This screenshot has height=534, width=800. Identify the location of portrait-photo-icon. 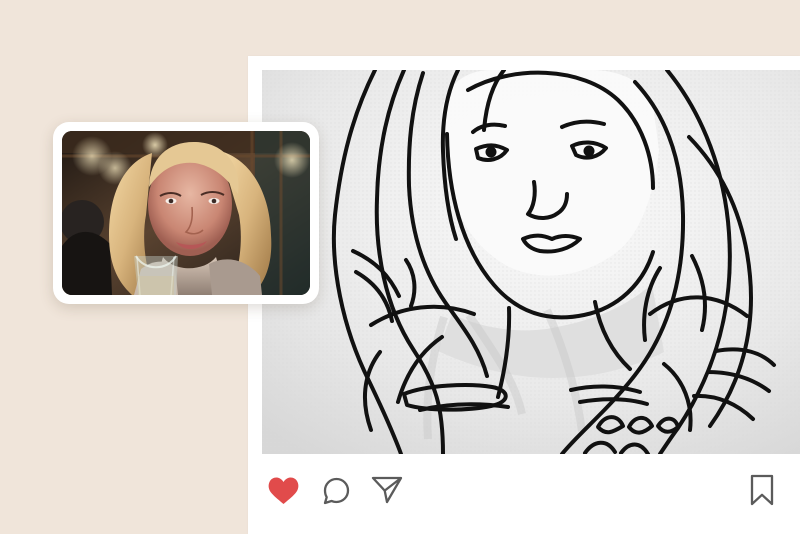
(186, 213).